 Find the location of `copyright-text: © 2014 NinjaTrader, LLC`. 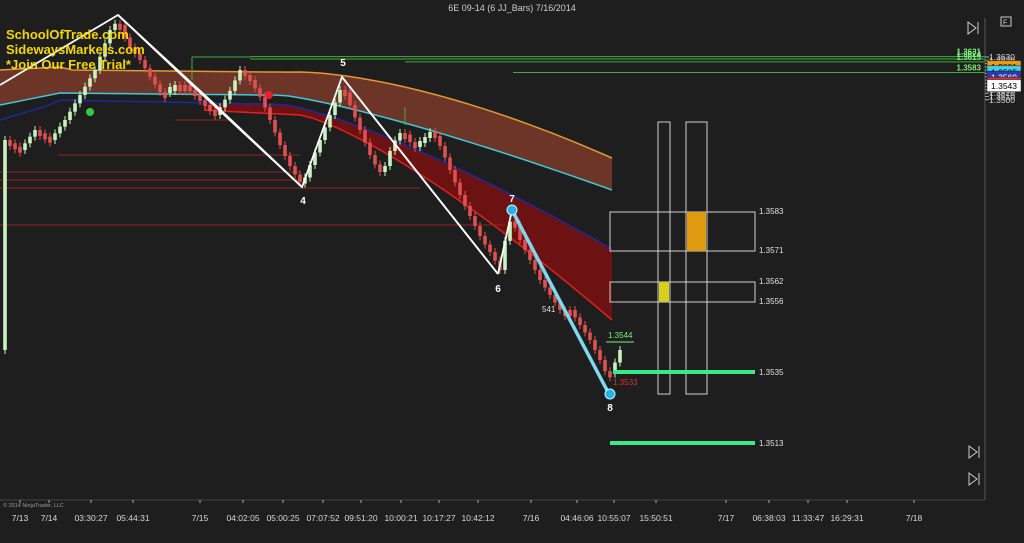

copyright-text: © 2014 NinjaTrader, LLC is located at coordinates (33, 505).